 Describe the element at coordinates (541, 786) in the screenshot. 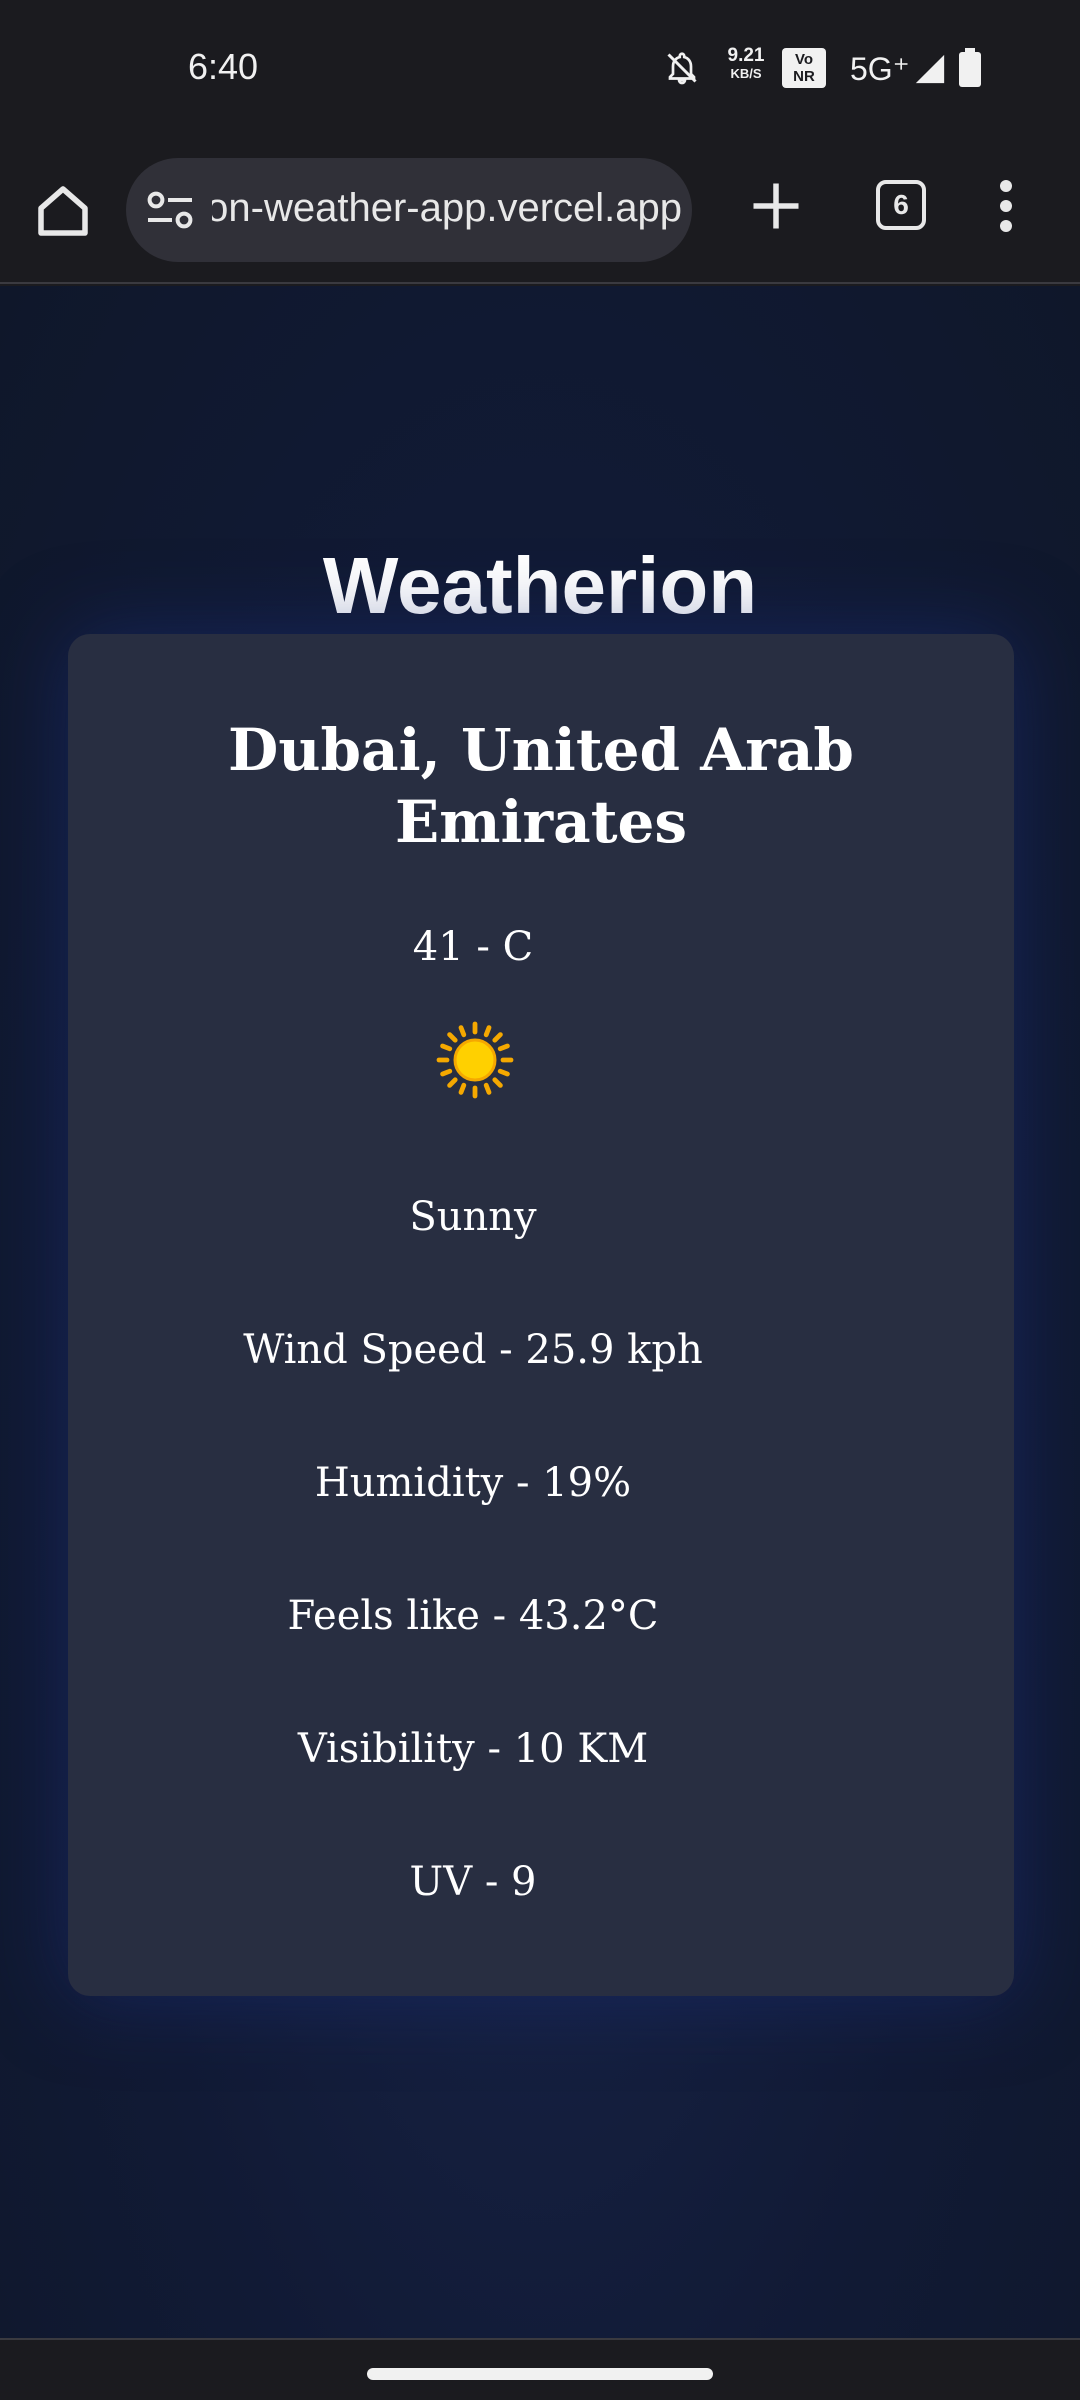

I see `location-name: Dubai, United Arab Emirates` at that location.